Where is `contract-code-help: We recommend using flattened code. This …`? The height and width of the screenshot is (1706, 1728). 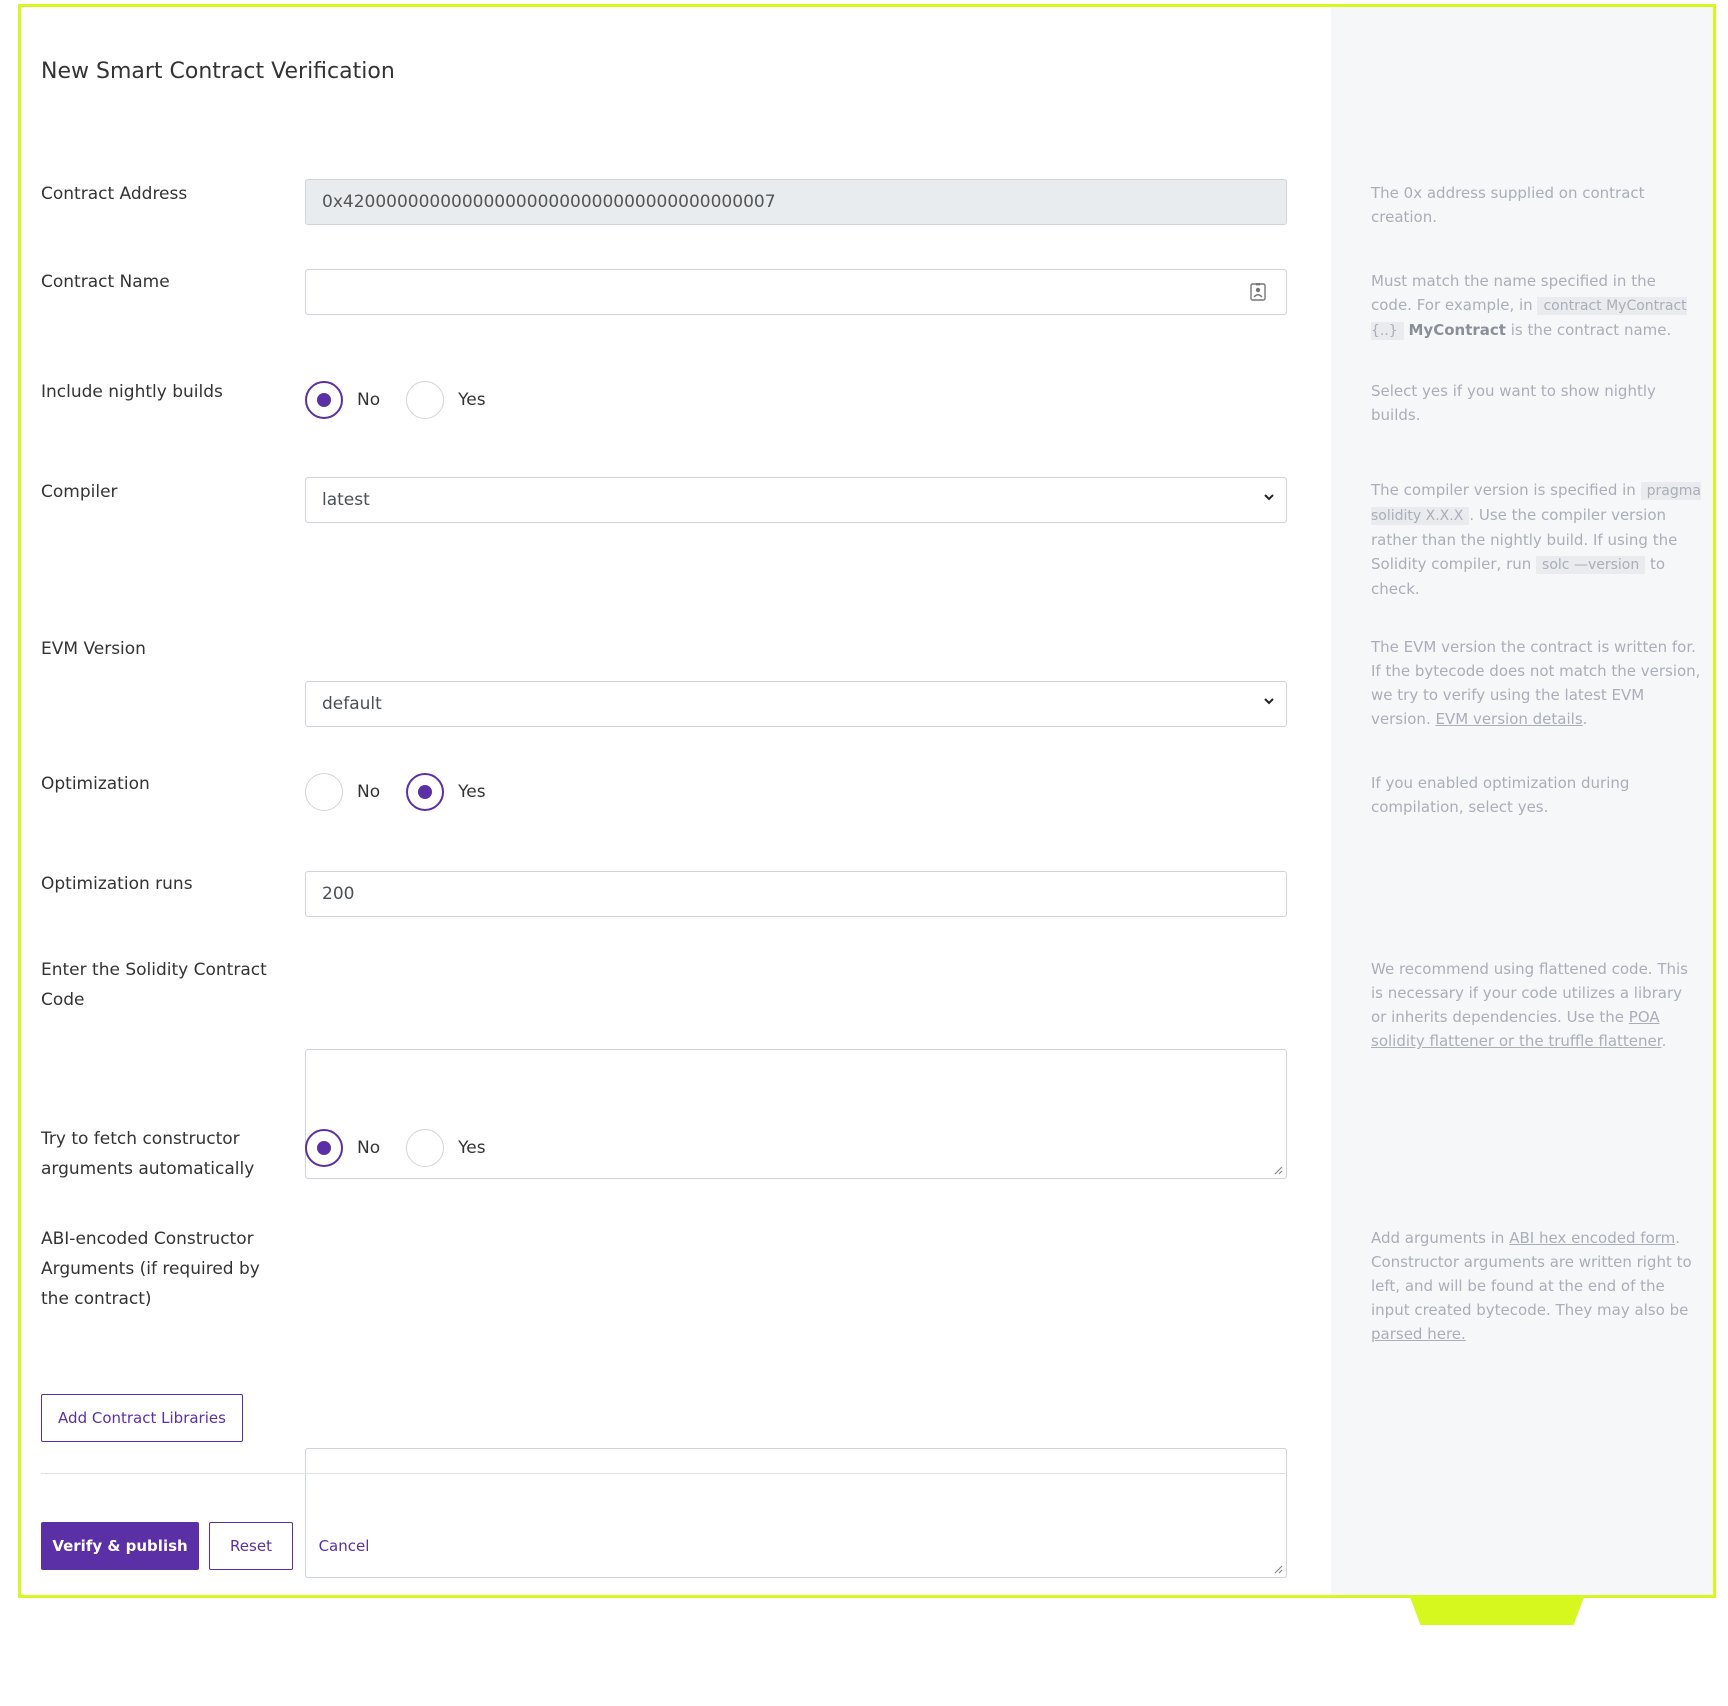 contract-code-help: We recommend using flattened code. This … is located at coordinates (1529, 1005).